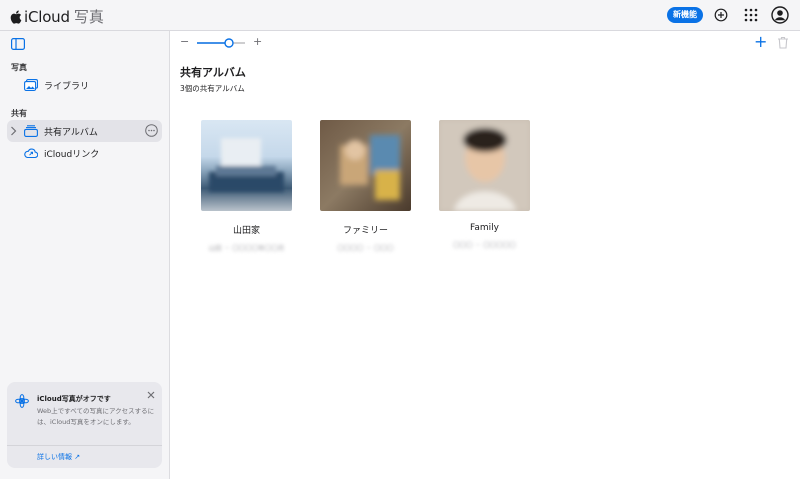 This screenshot has height=479, width=800. Describe the element at coordinates (484, 245) in the screenshot. I see `album-meta: 〇〇〇 ・ 〇〇〇〇〇` at that location.